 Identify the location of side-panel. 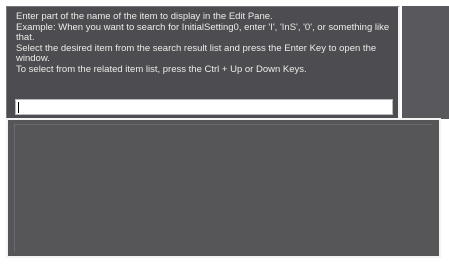
(425, 62).